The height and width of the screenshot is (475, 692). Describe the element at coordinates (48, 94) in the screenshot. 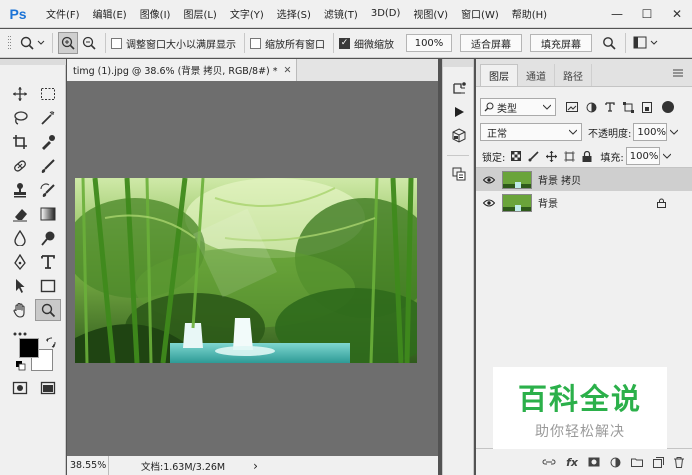

I see `marquee-tool-icon` at that location.